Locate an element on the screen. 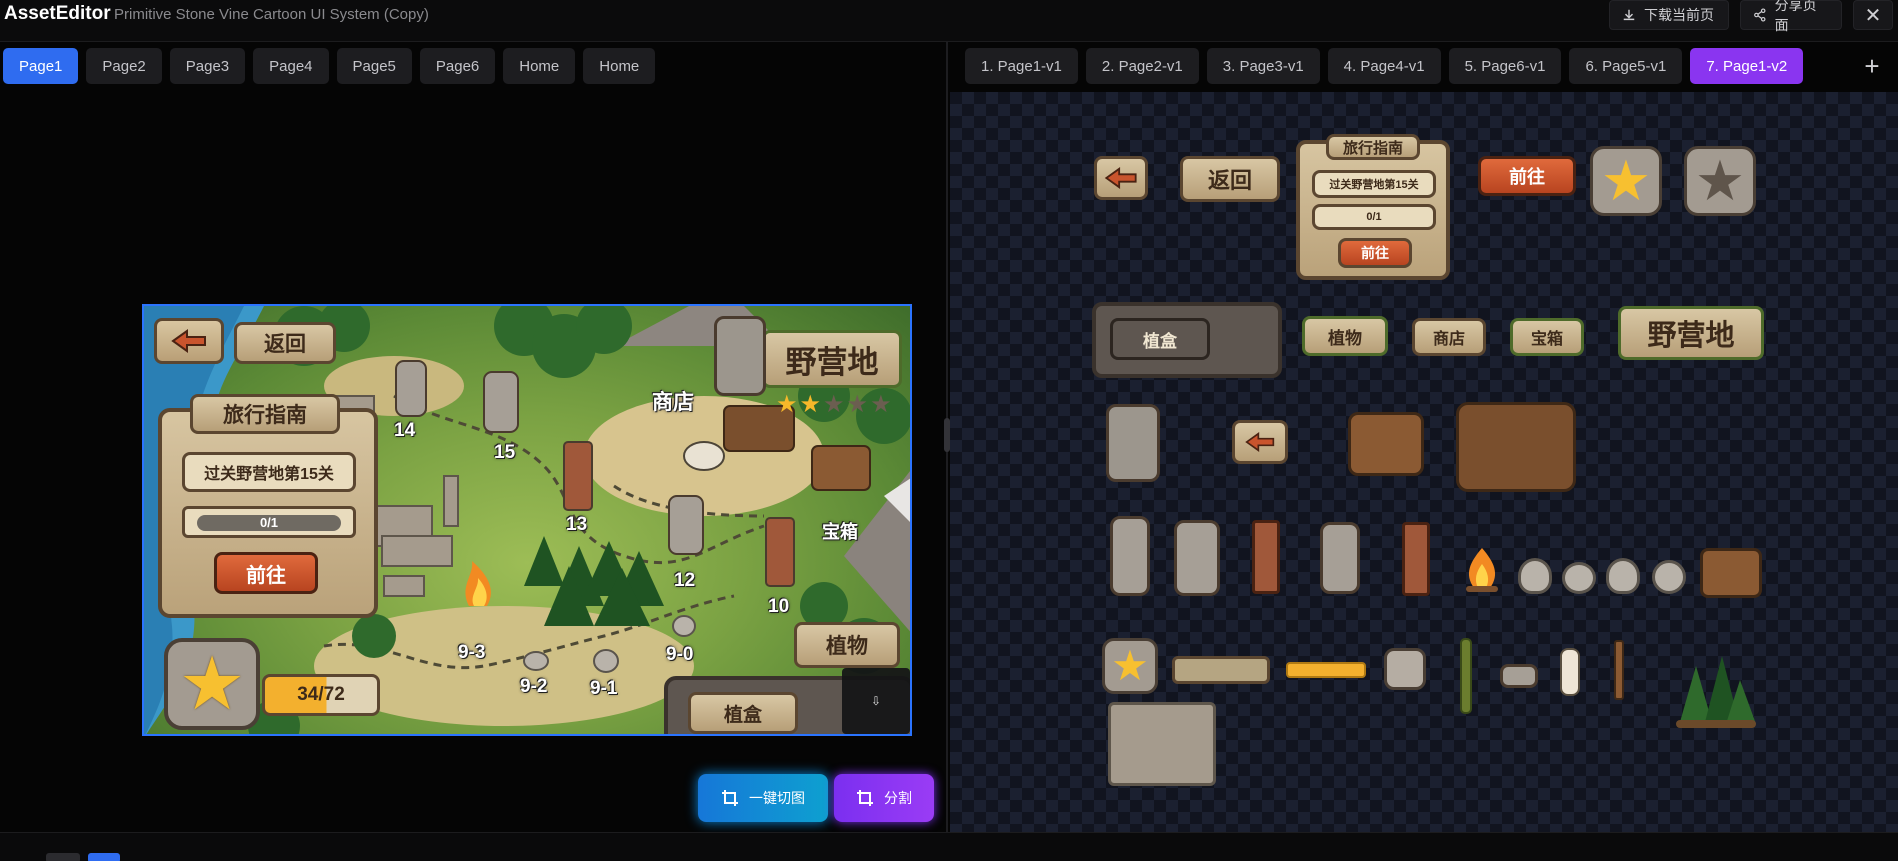  sprite-guide-progress: 0/1 is located at coordinates (1374, 217).